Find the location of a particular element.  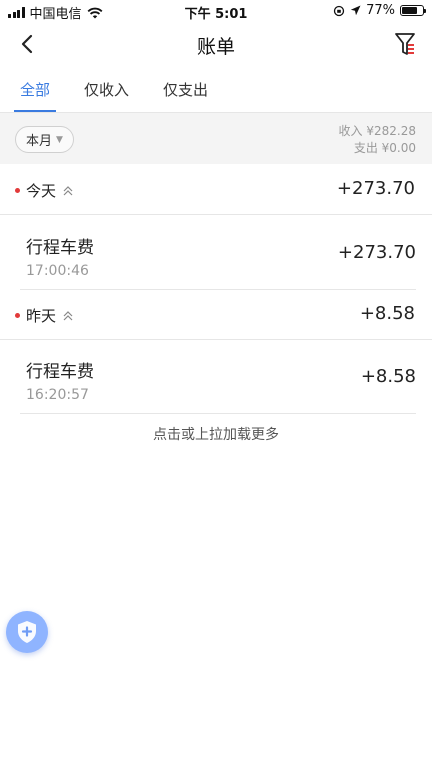

day-total: +8.58 is located at coordinates (387, 313).